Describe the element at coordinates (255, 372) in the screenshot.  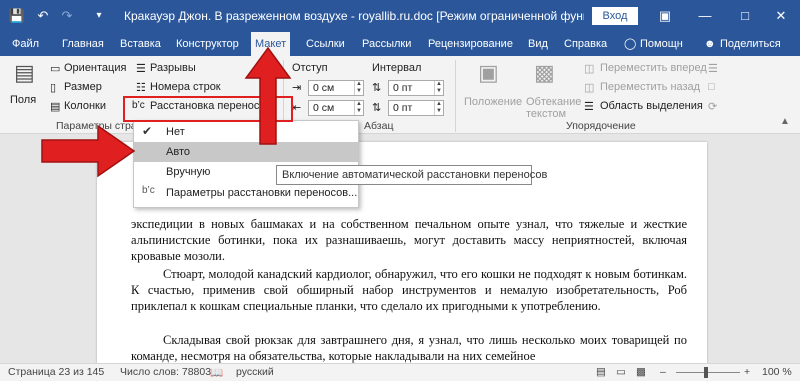
I see `language: русский` at that location.